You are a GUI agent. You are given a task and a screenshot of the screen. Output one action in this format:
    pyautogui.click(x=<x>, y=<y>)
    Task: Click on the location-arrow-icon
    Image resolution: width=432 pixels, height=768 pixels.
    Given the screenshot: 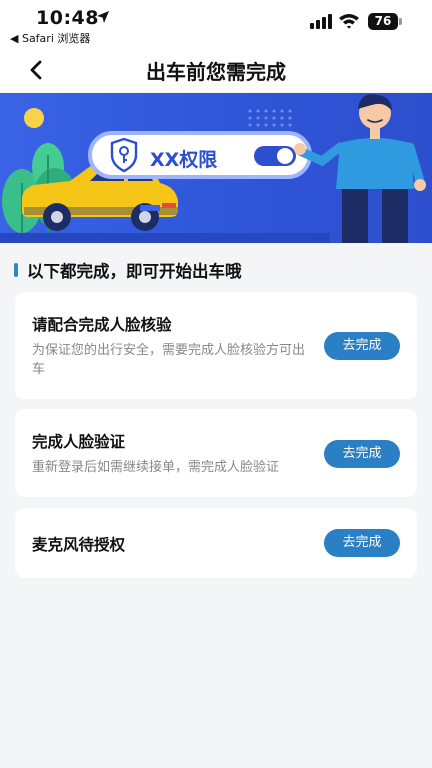 What is the action you would take?
    pyautogui.click(x=103, y=17)
    